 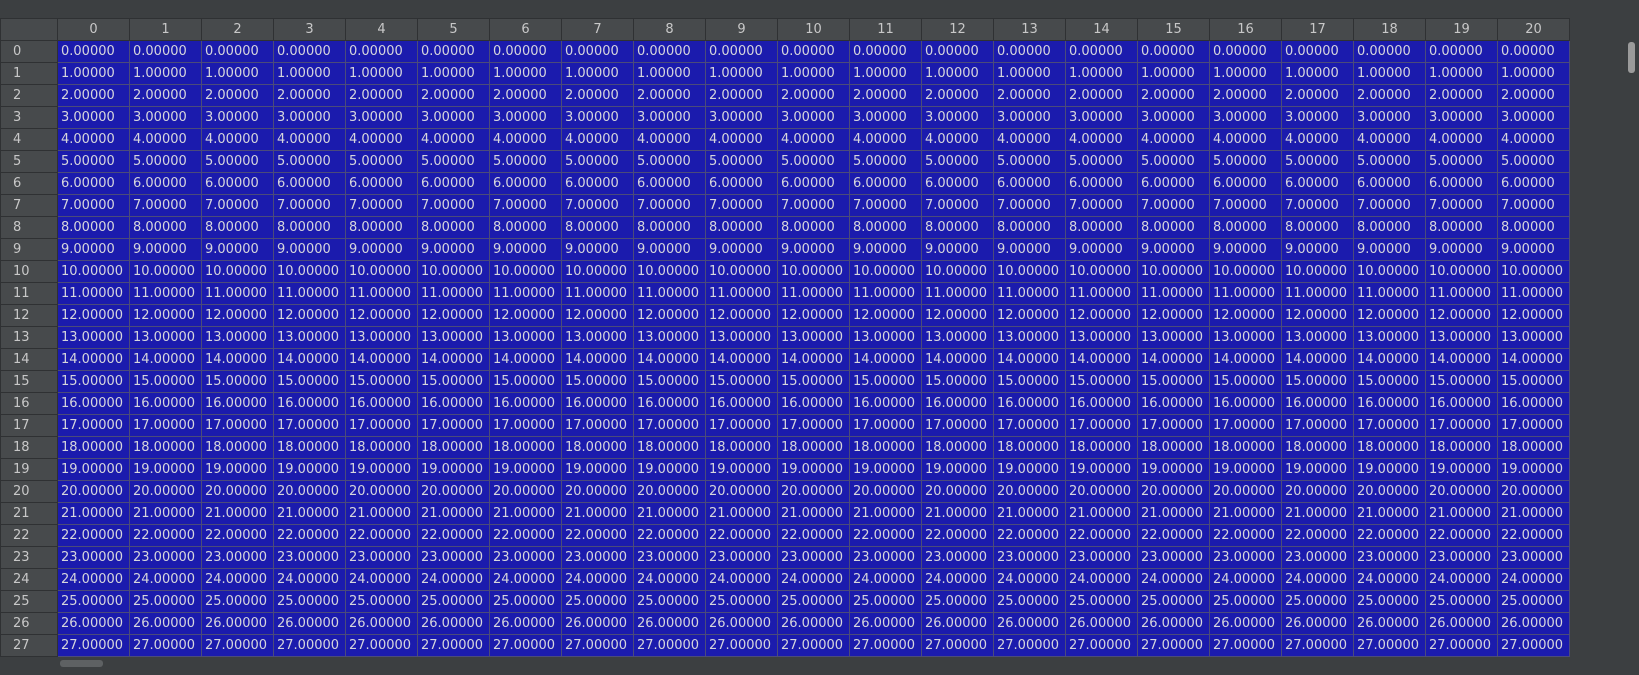 What do you see at coordinates (29, 359) in the screenshot?
I see `row-header: 14` at bounding box center [29, 359].